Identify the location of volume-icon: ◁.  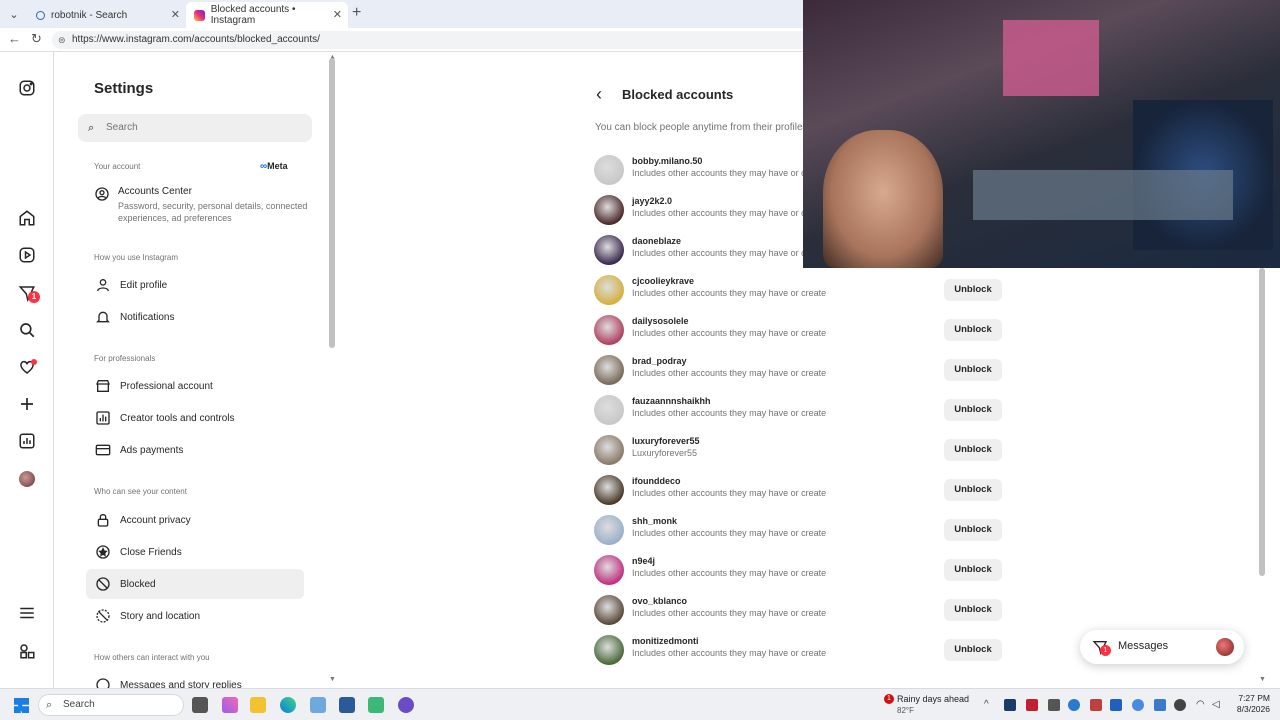
(1218, 705).